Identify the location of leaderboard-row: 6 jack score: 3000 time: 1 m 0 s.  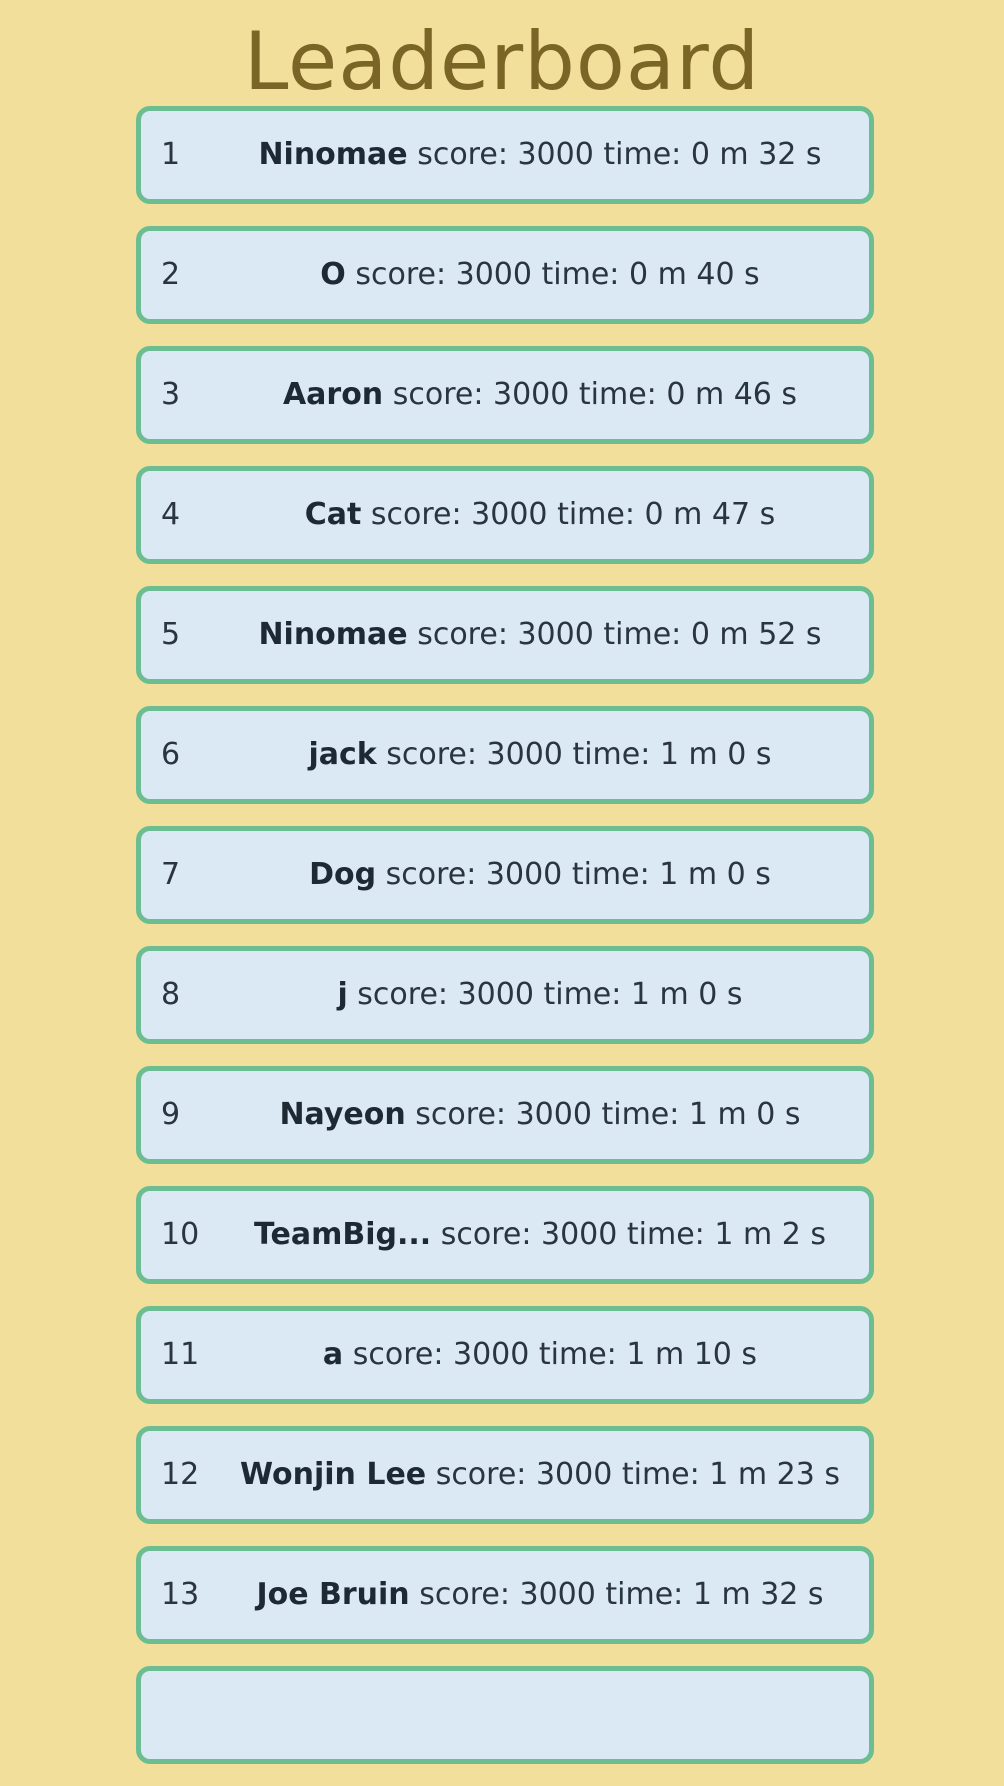
(505, 755).